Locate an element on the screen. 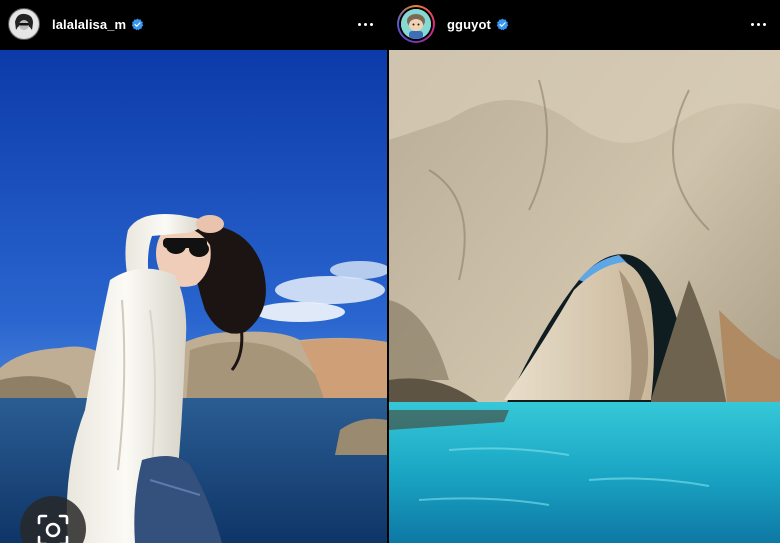 Image resolution: width=780 pixels, height=543 pixels. cartoon-avatar-icon is located at coordinates (416, 24).